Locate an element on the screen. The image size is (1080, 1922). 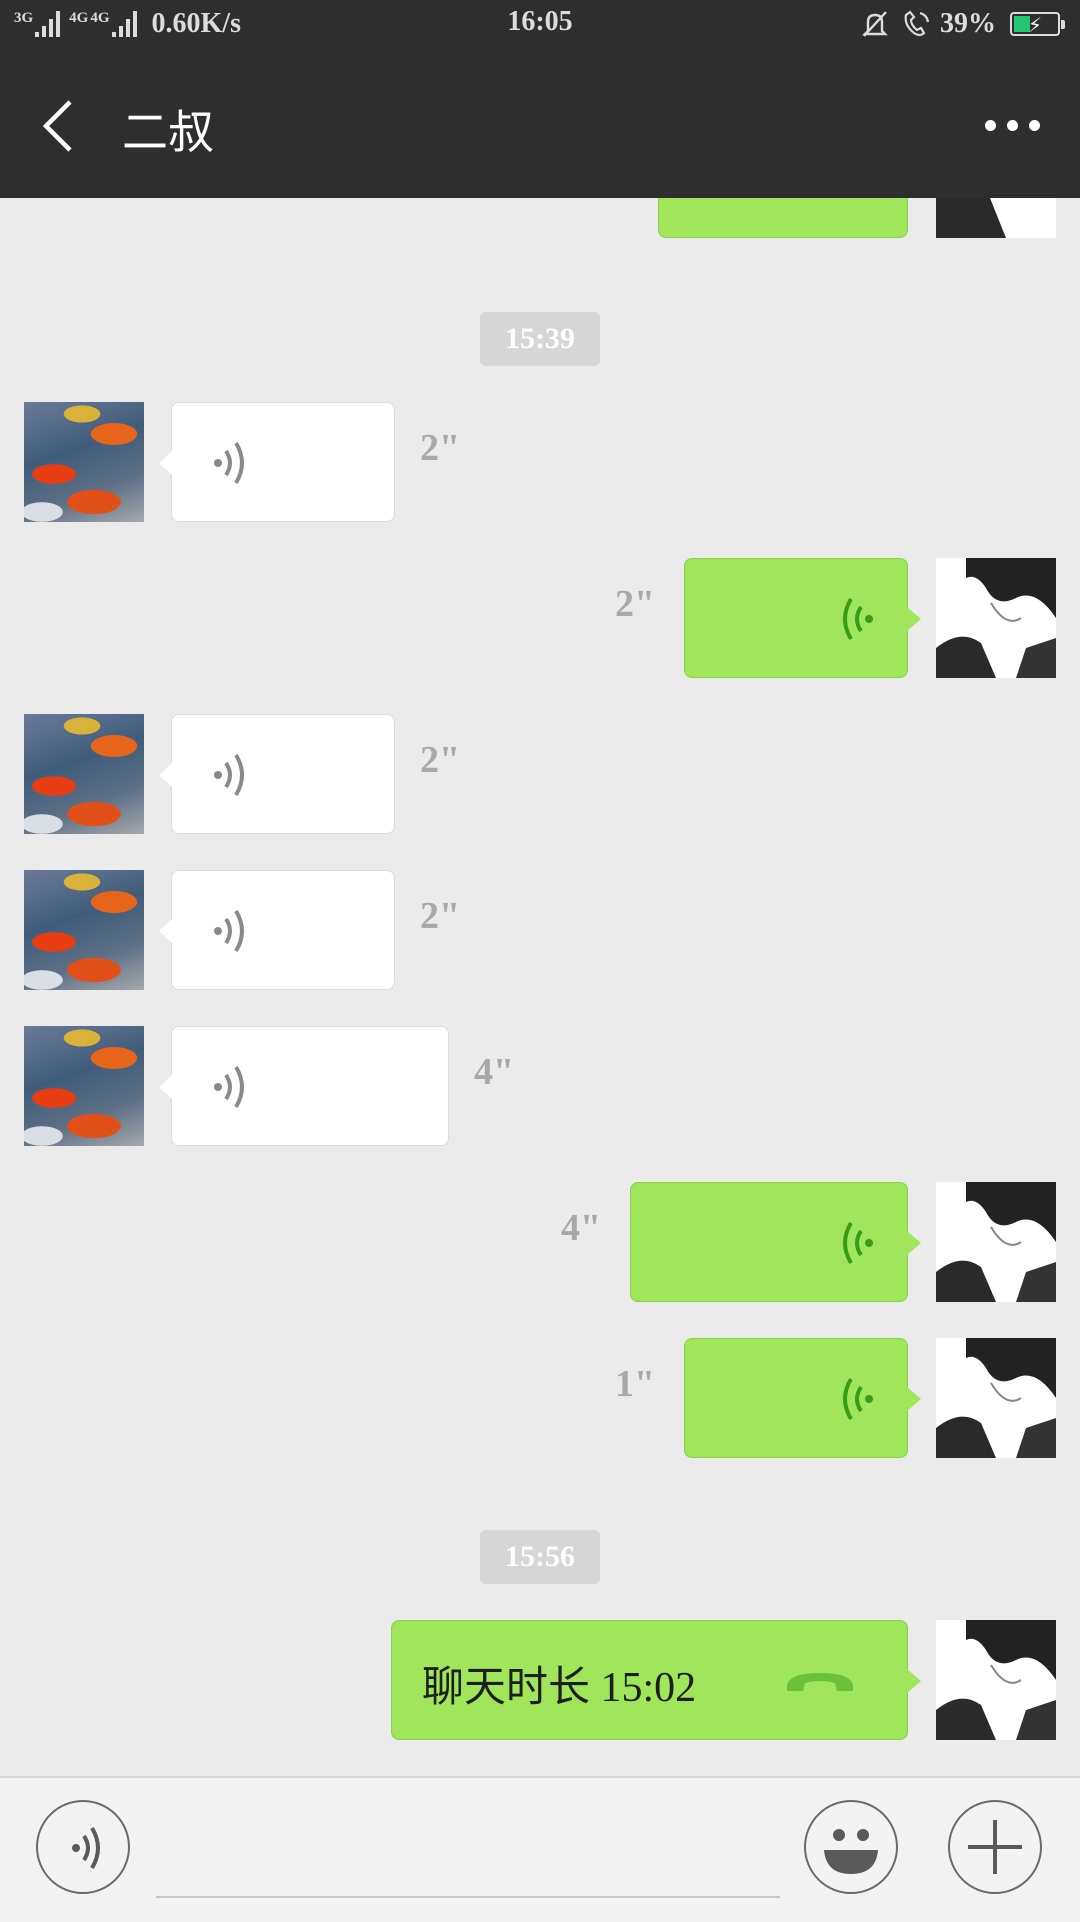
timestamp: 15:56 is located at coordinates (540, 1557).